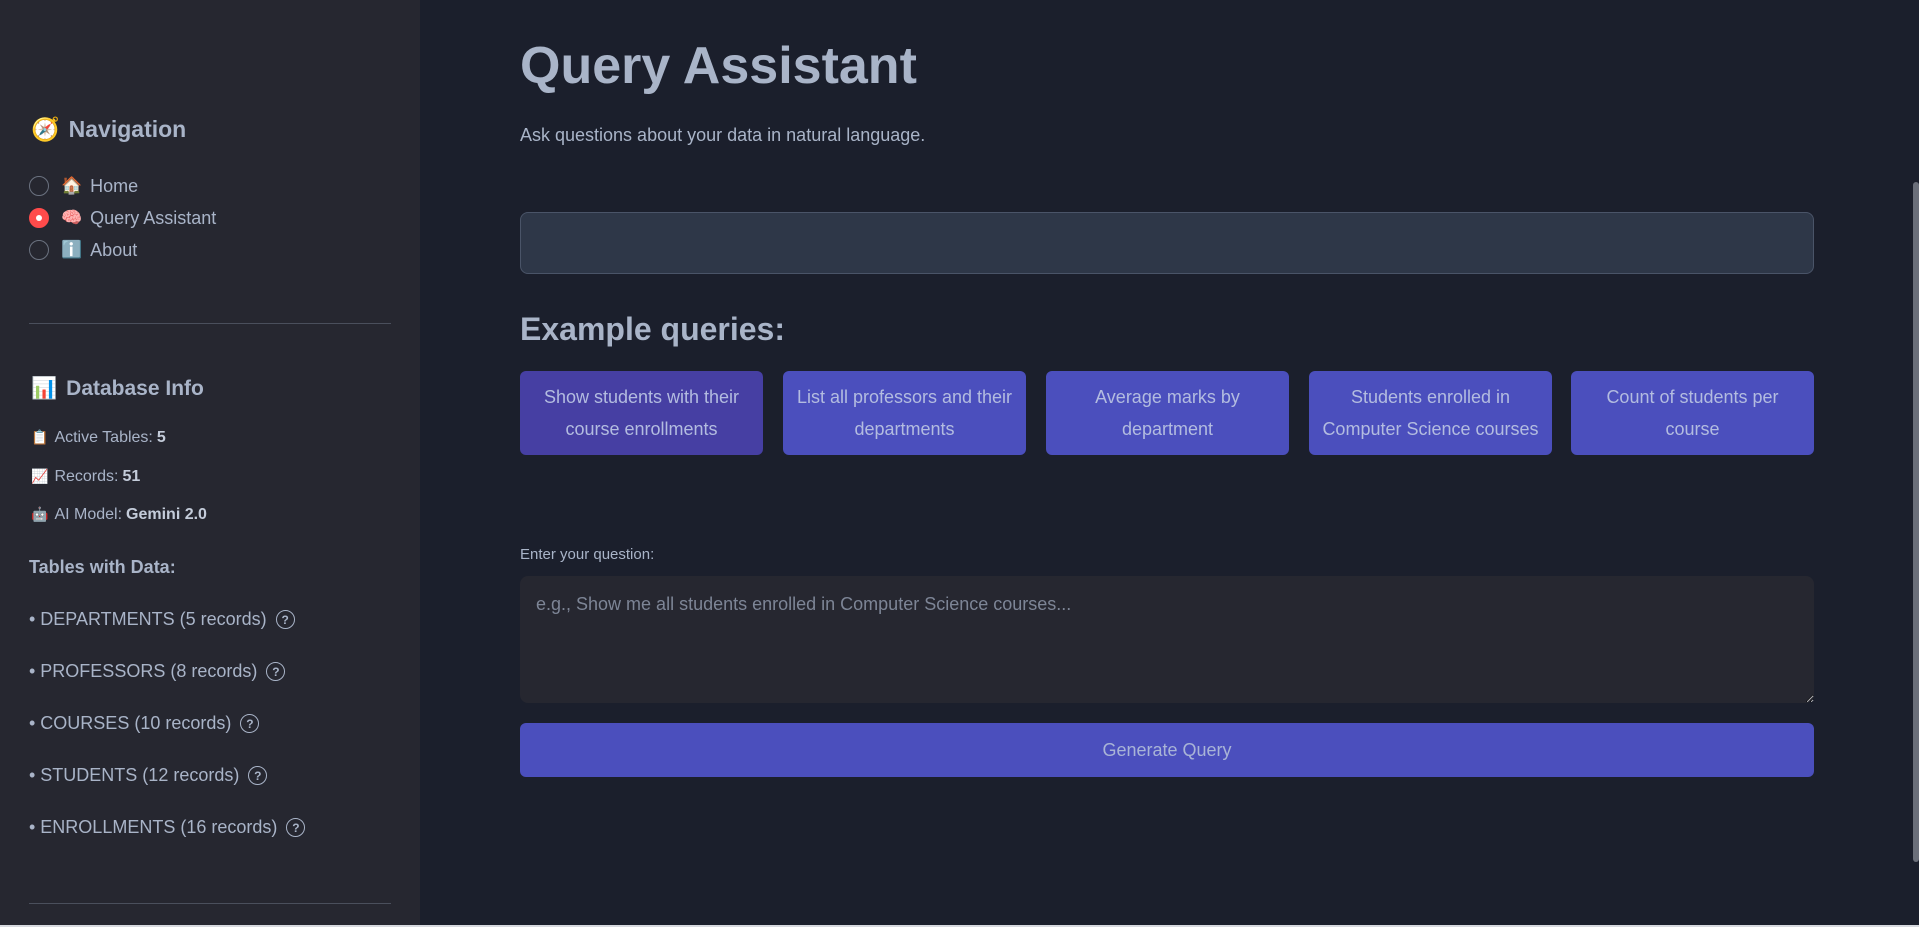 The height and width of the screenshot is (927, 1919). I want to click on table-item-enrollments: • ENROLLMENTS (16 records) ?, so click(167, 827).